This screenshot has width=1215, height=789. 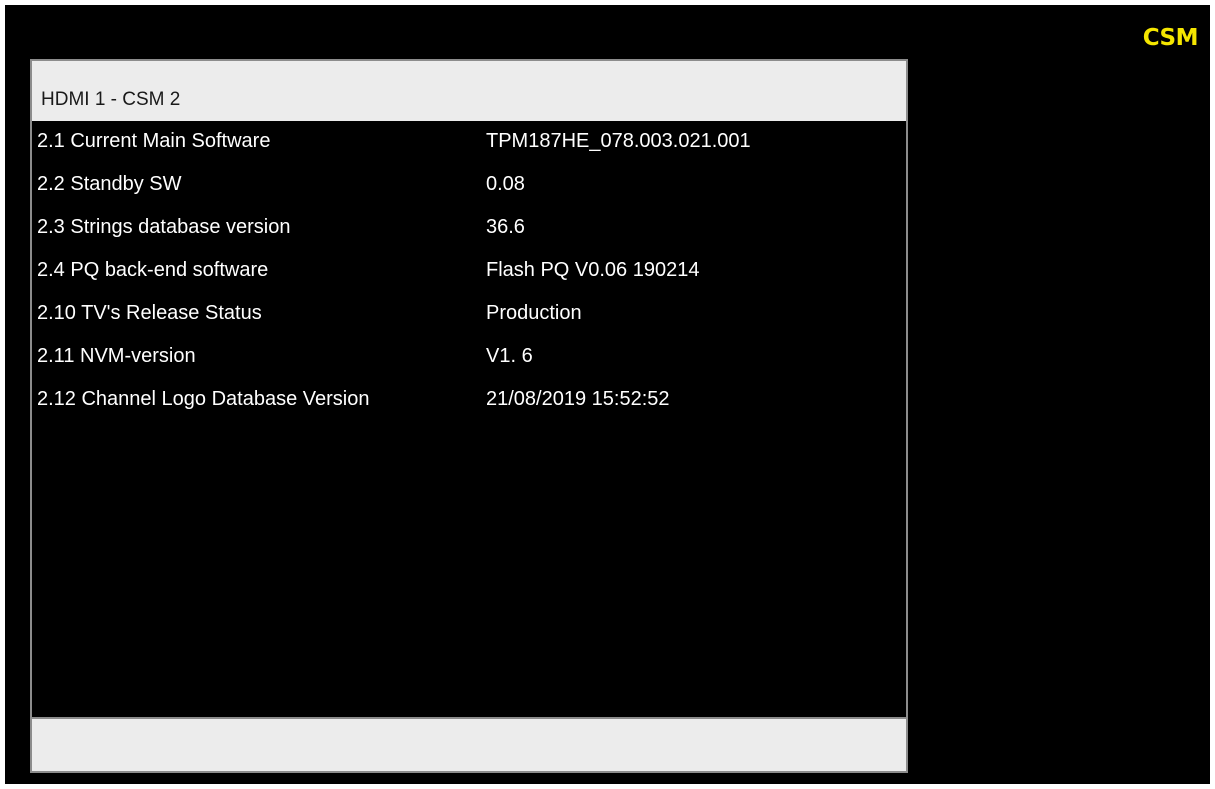 What do you see at coordinates (469, 91) in the screenshot?
I see `panel-header: HDMI 1 - CSM 2` at bounding box center [469, 91].